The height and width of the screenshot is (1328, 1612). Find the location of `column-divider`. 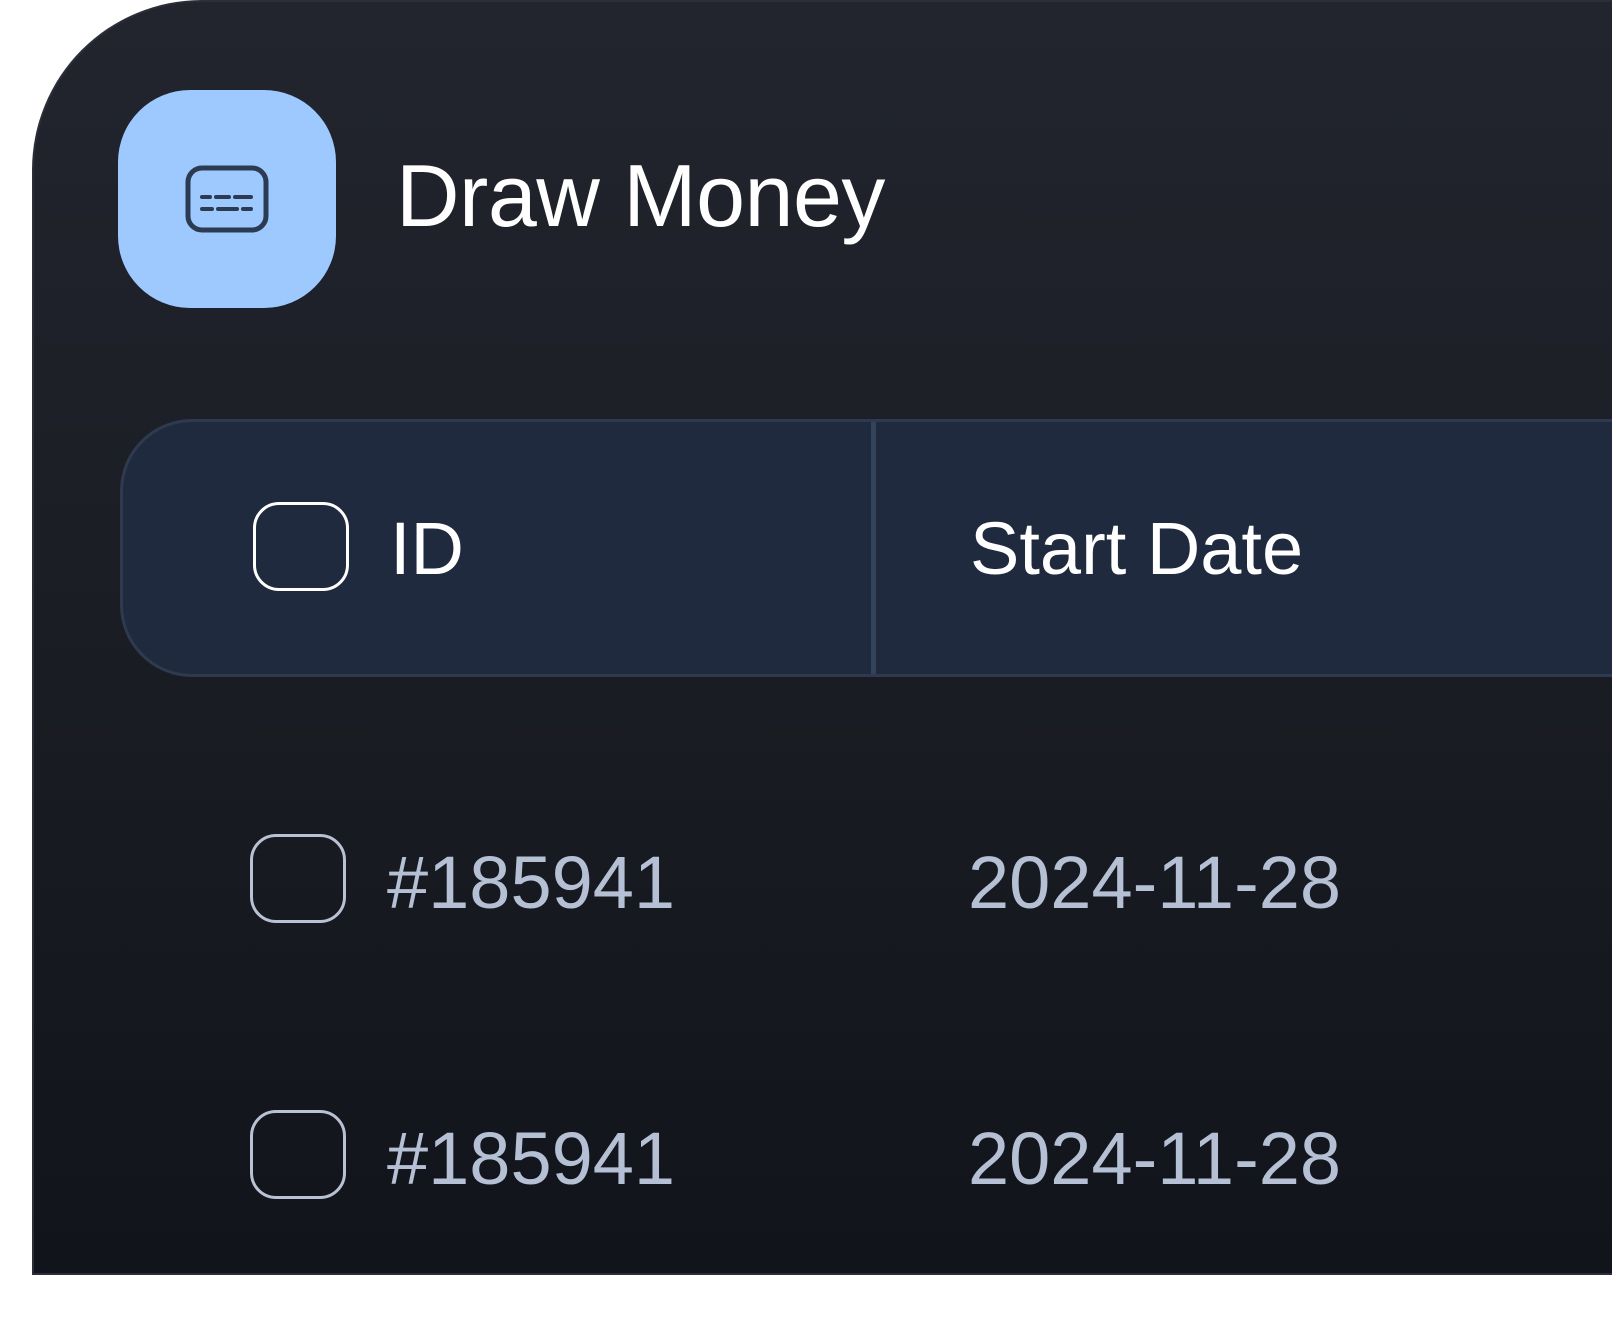

column-divider is located at coordinates (873, 548).